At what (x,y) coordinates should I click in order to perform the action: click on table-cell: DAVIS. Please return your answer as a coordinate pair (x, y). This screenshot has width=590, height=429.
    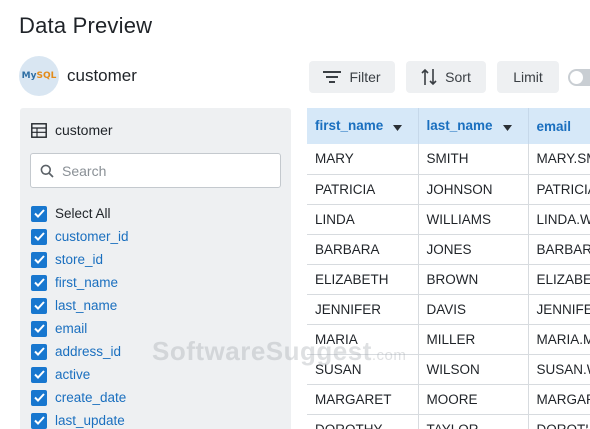
    Looking at the image, I should click on (473, 309).